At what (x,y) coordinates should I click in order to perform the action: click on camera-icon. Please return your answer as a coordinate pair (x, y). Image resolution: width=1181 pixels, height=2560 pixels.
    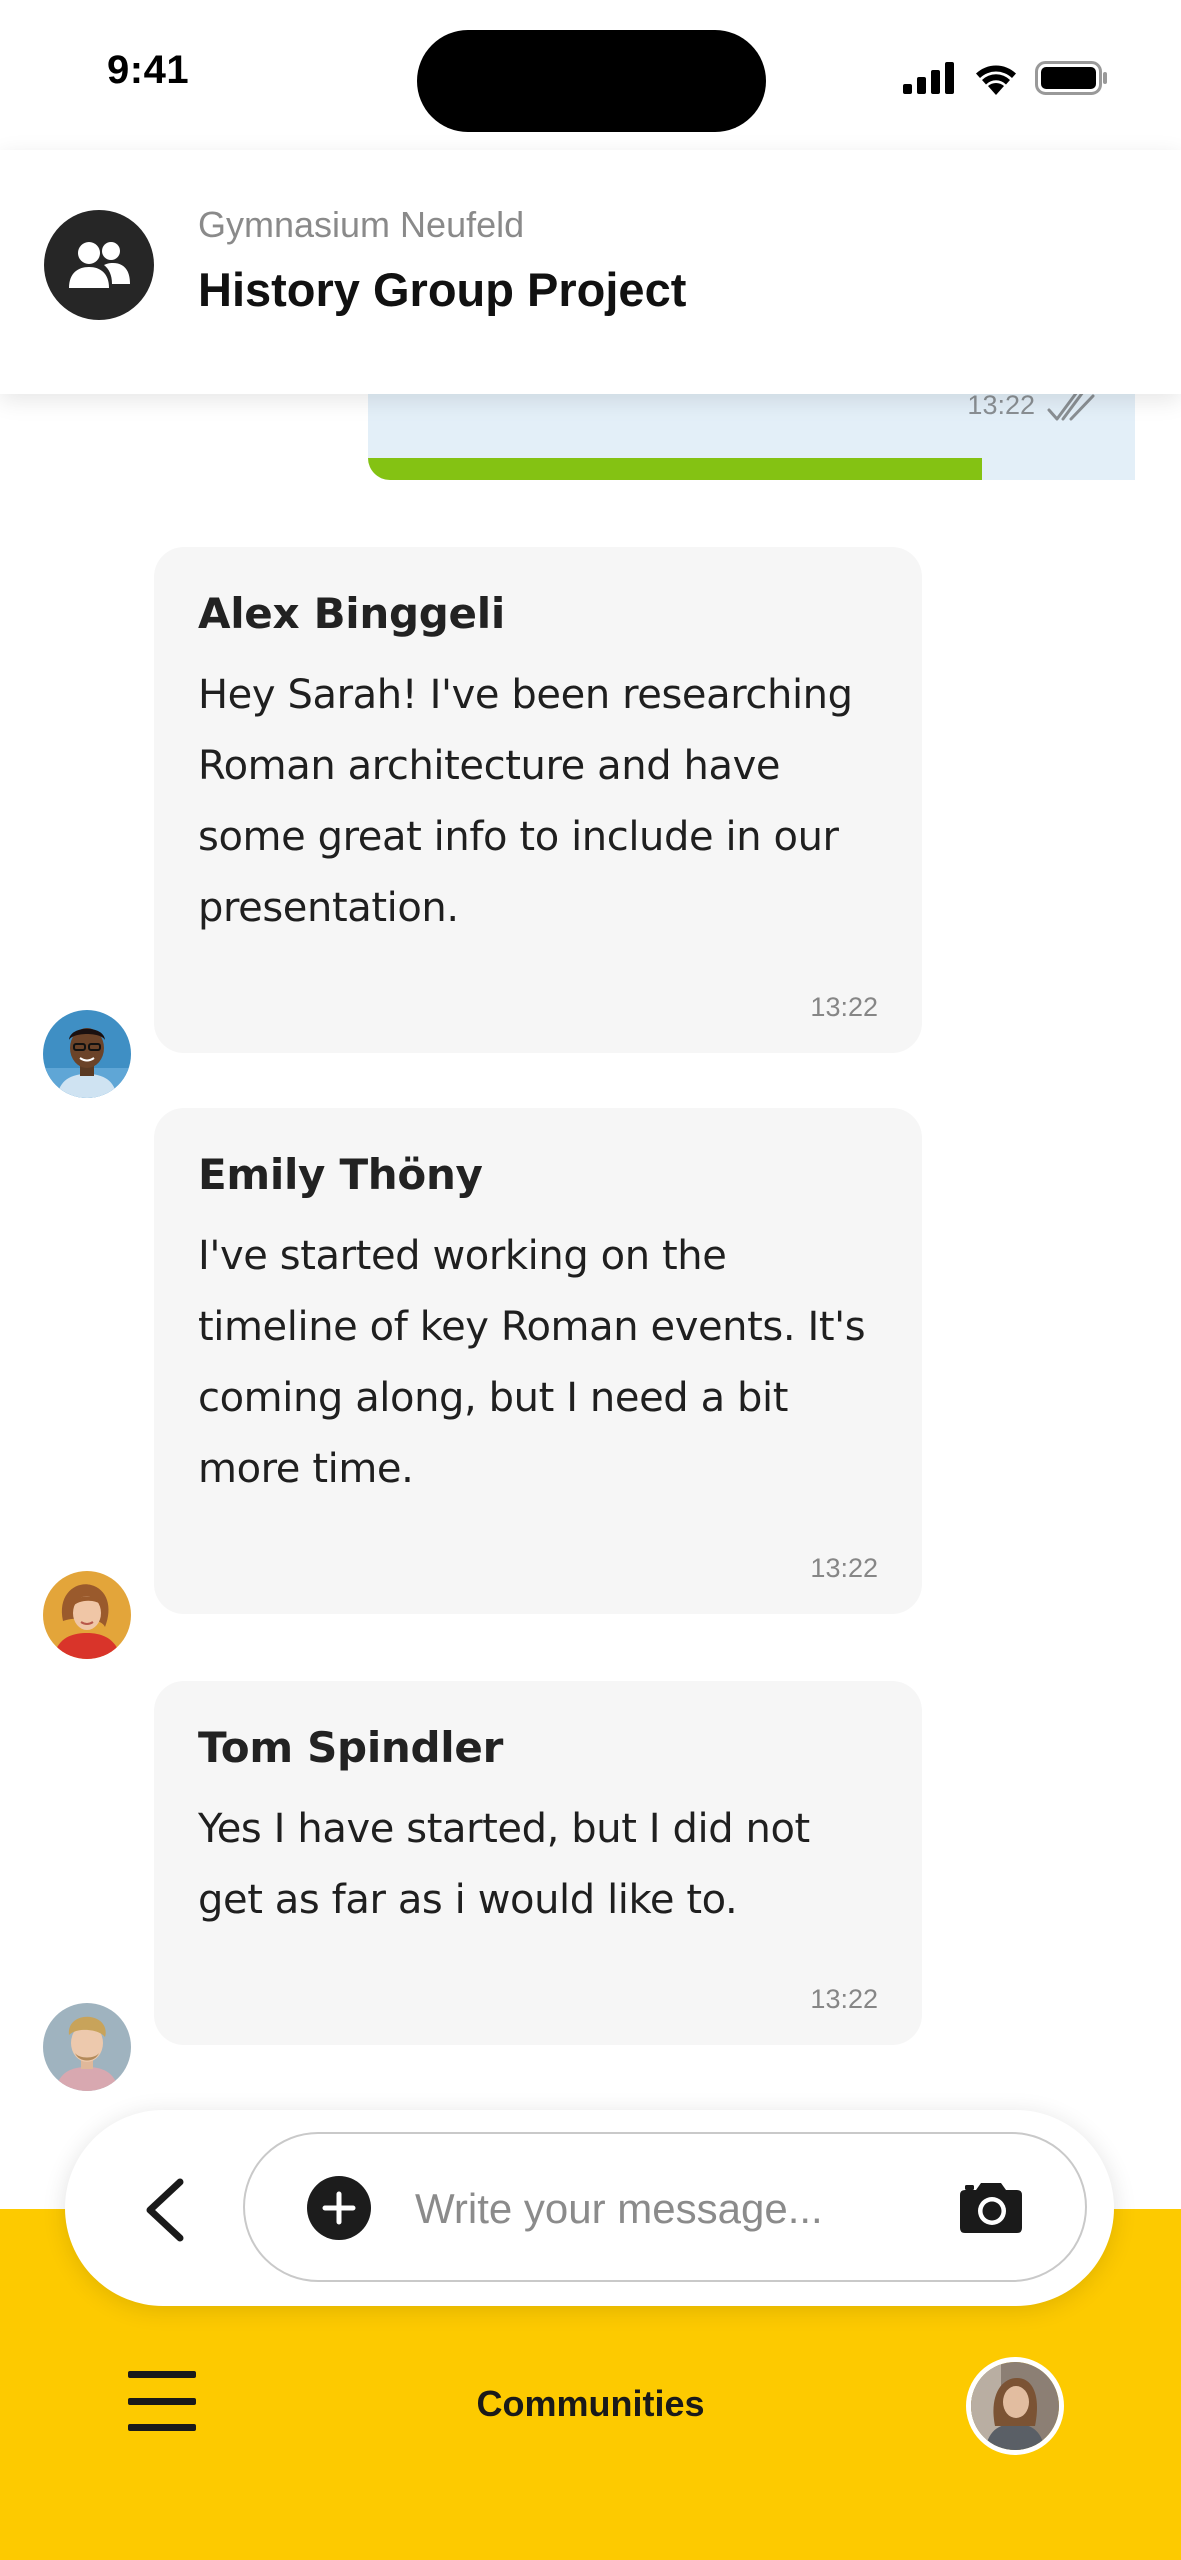
    Looking at the image, I should click on (991, 2208).